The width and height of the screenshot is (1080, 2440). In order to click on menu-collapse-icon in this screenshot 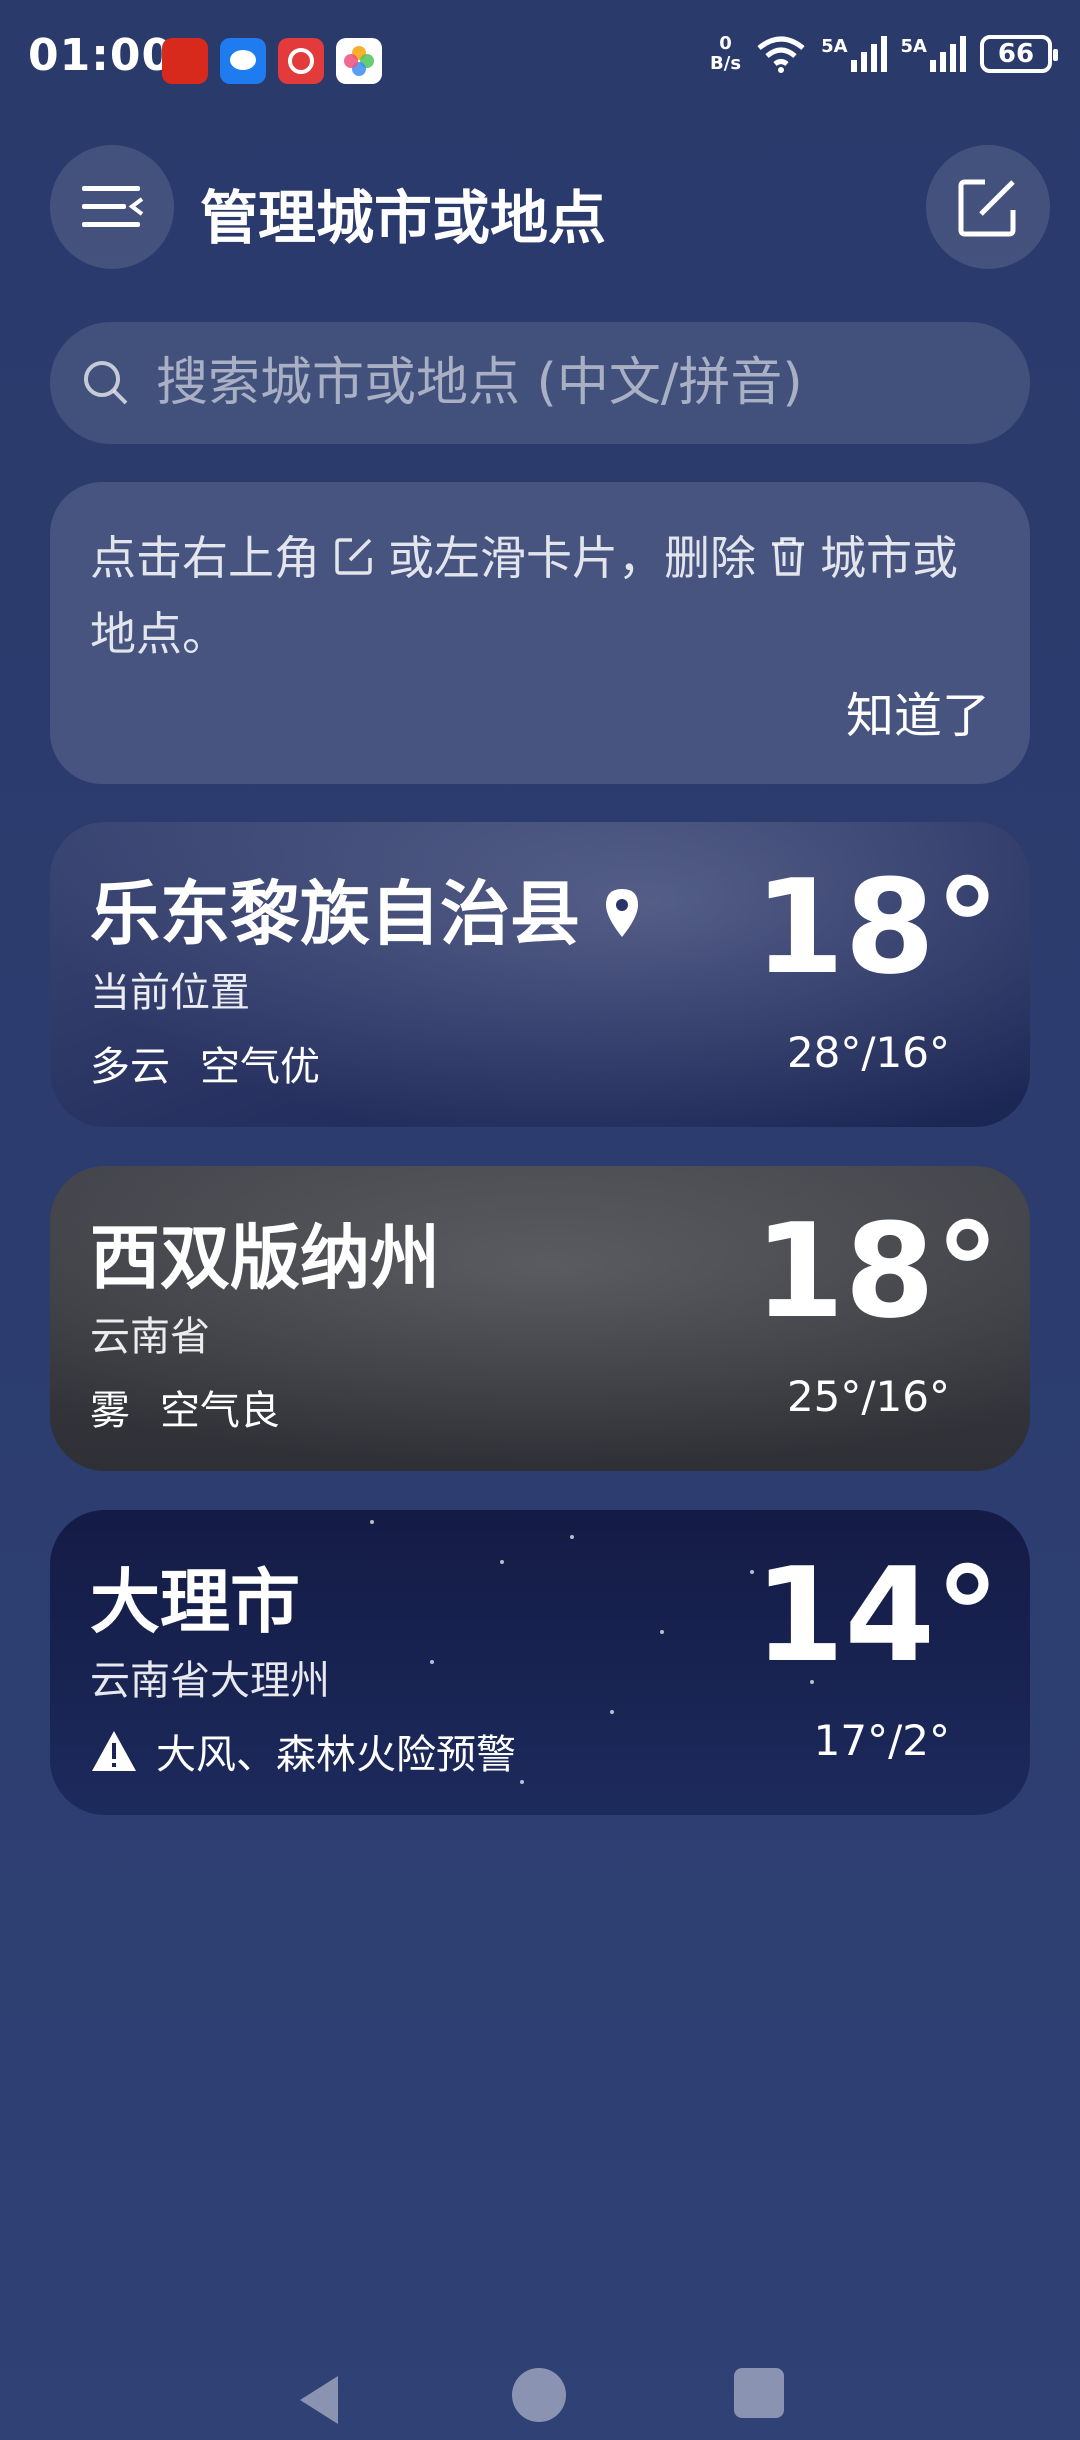, I will do `click(113, 206)`.